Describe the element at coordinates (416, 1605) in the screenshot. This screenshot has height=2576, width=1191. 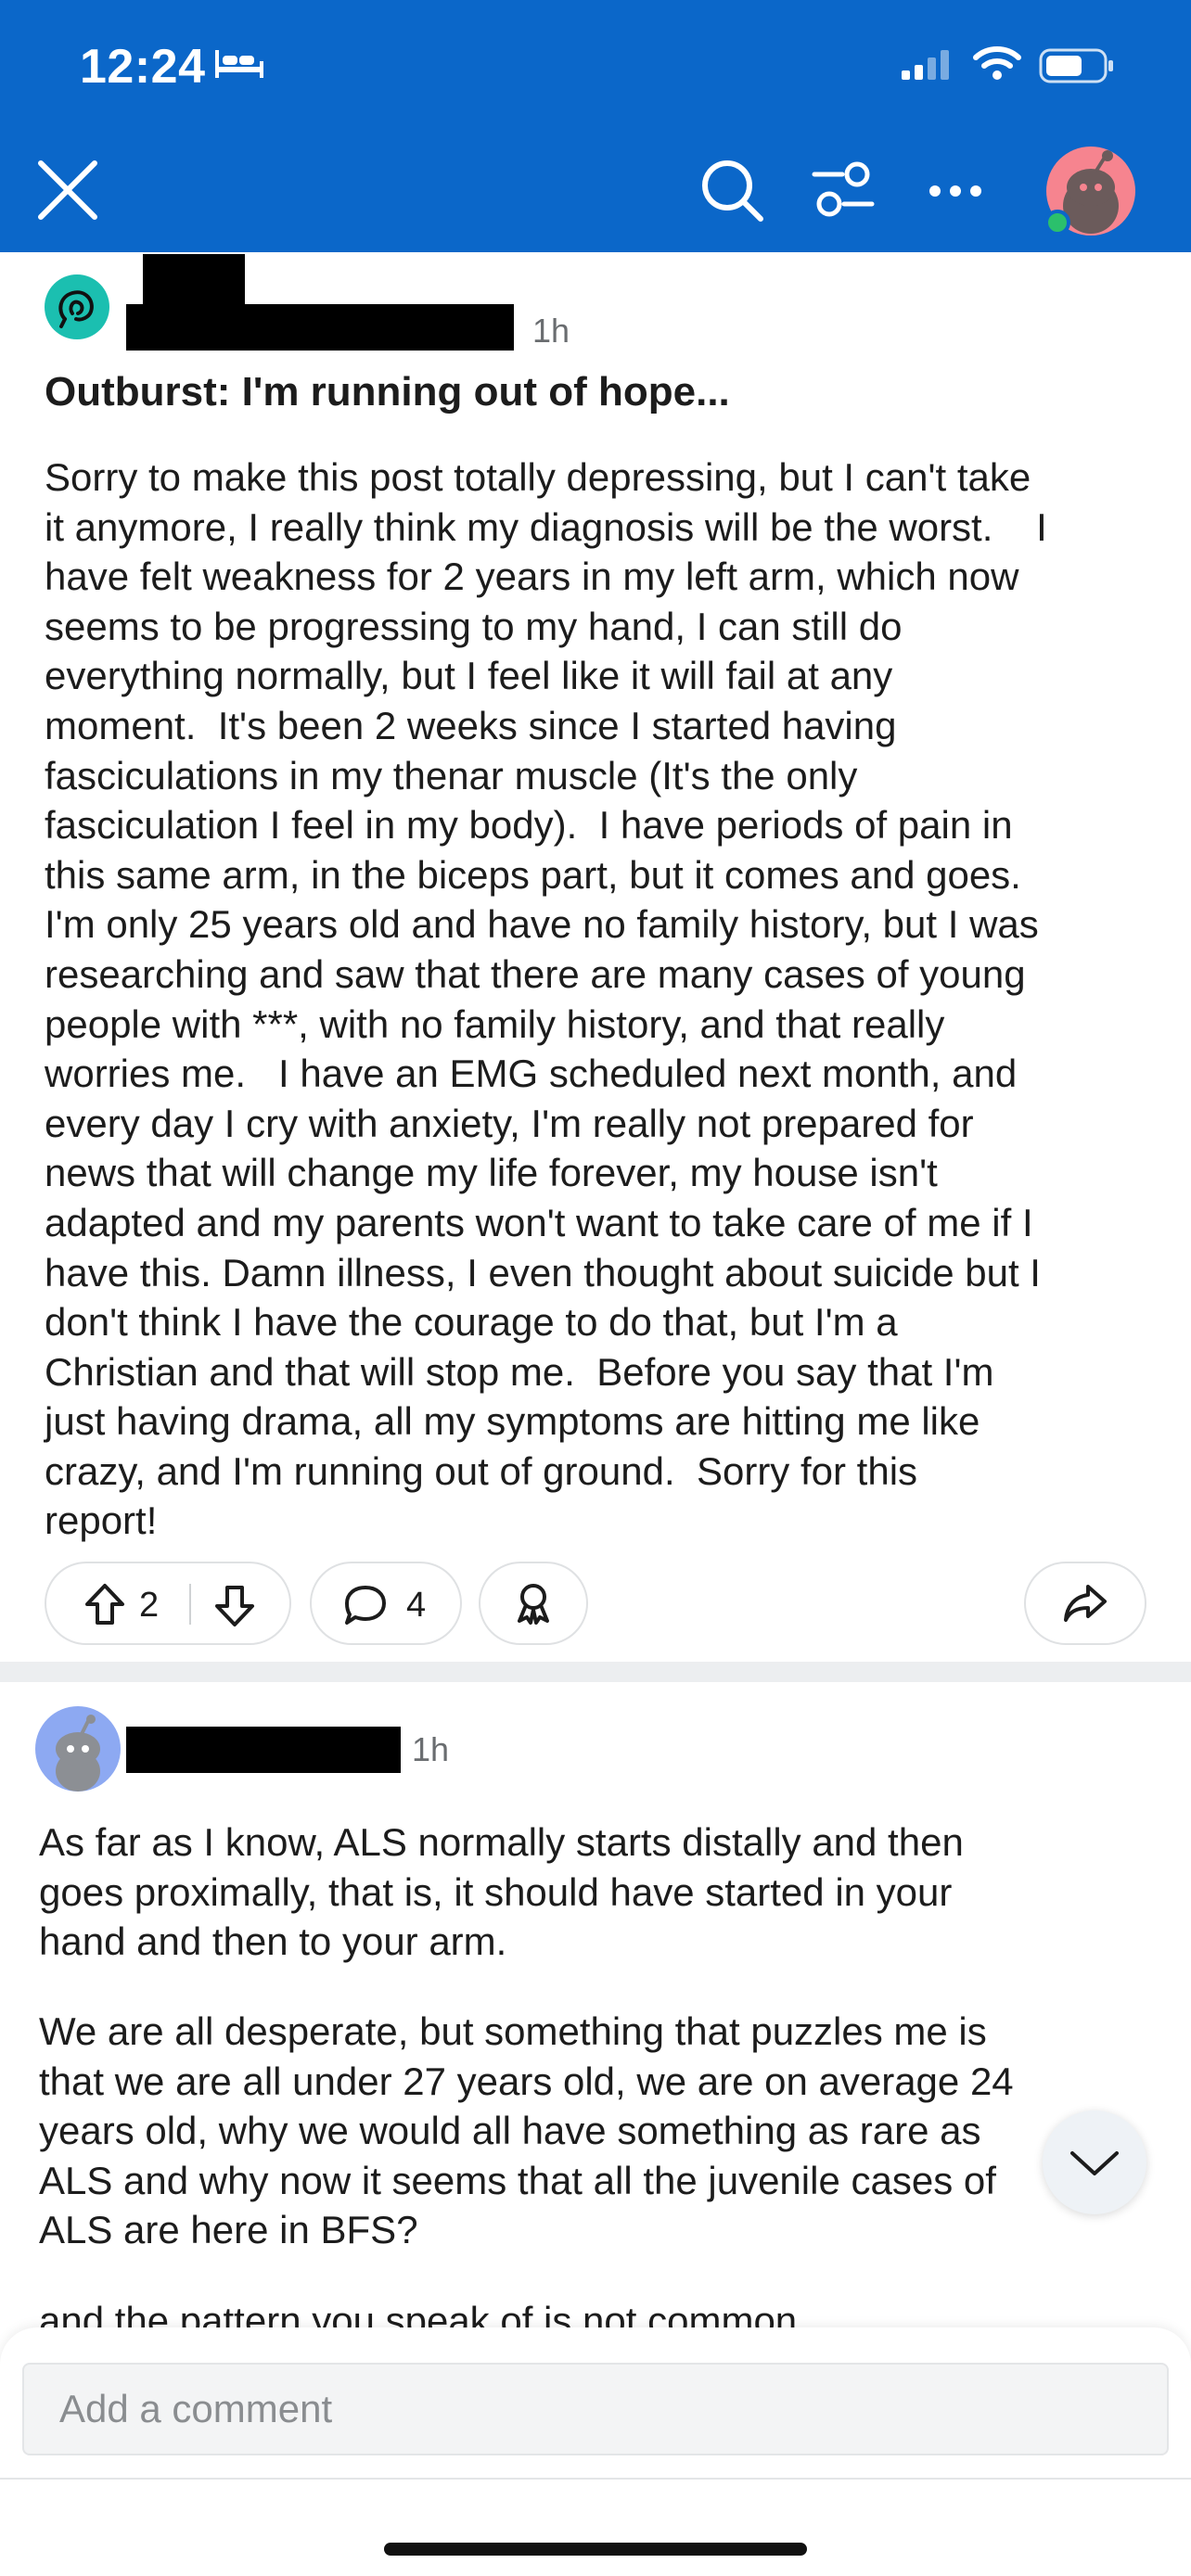
I see `comment-count: 4` at that location.